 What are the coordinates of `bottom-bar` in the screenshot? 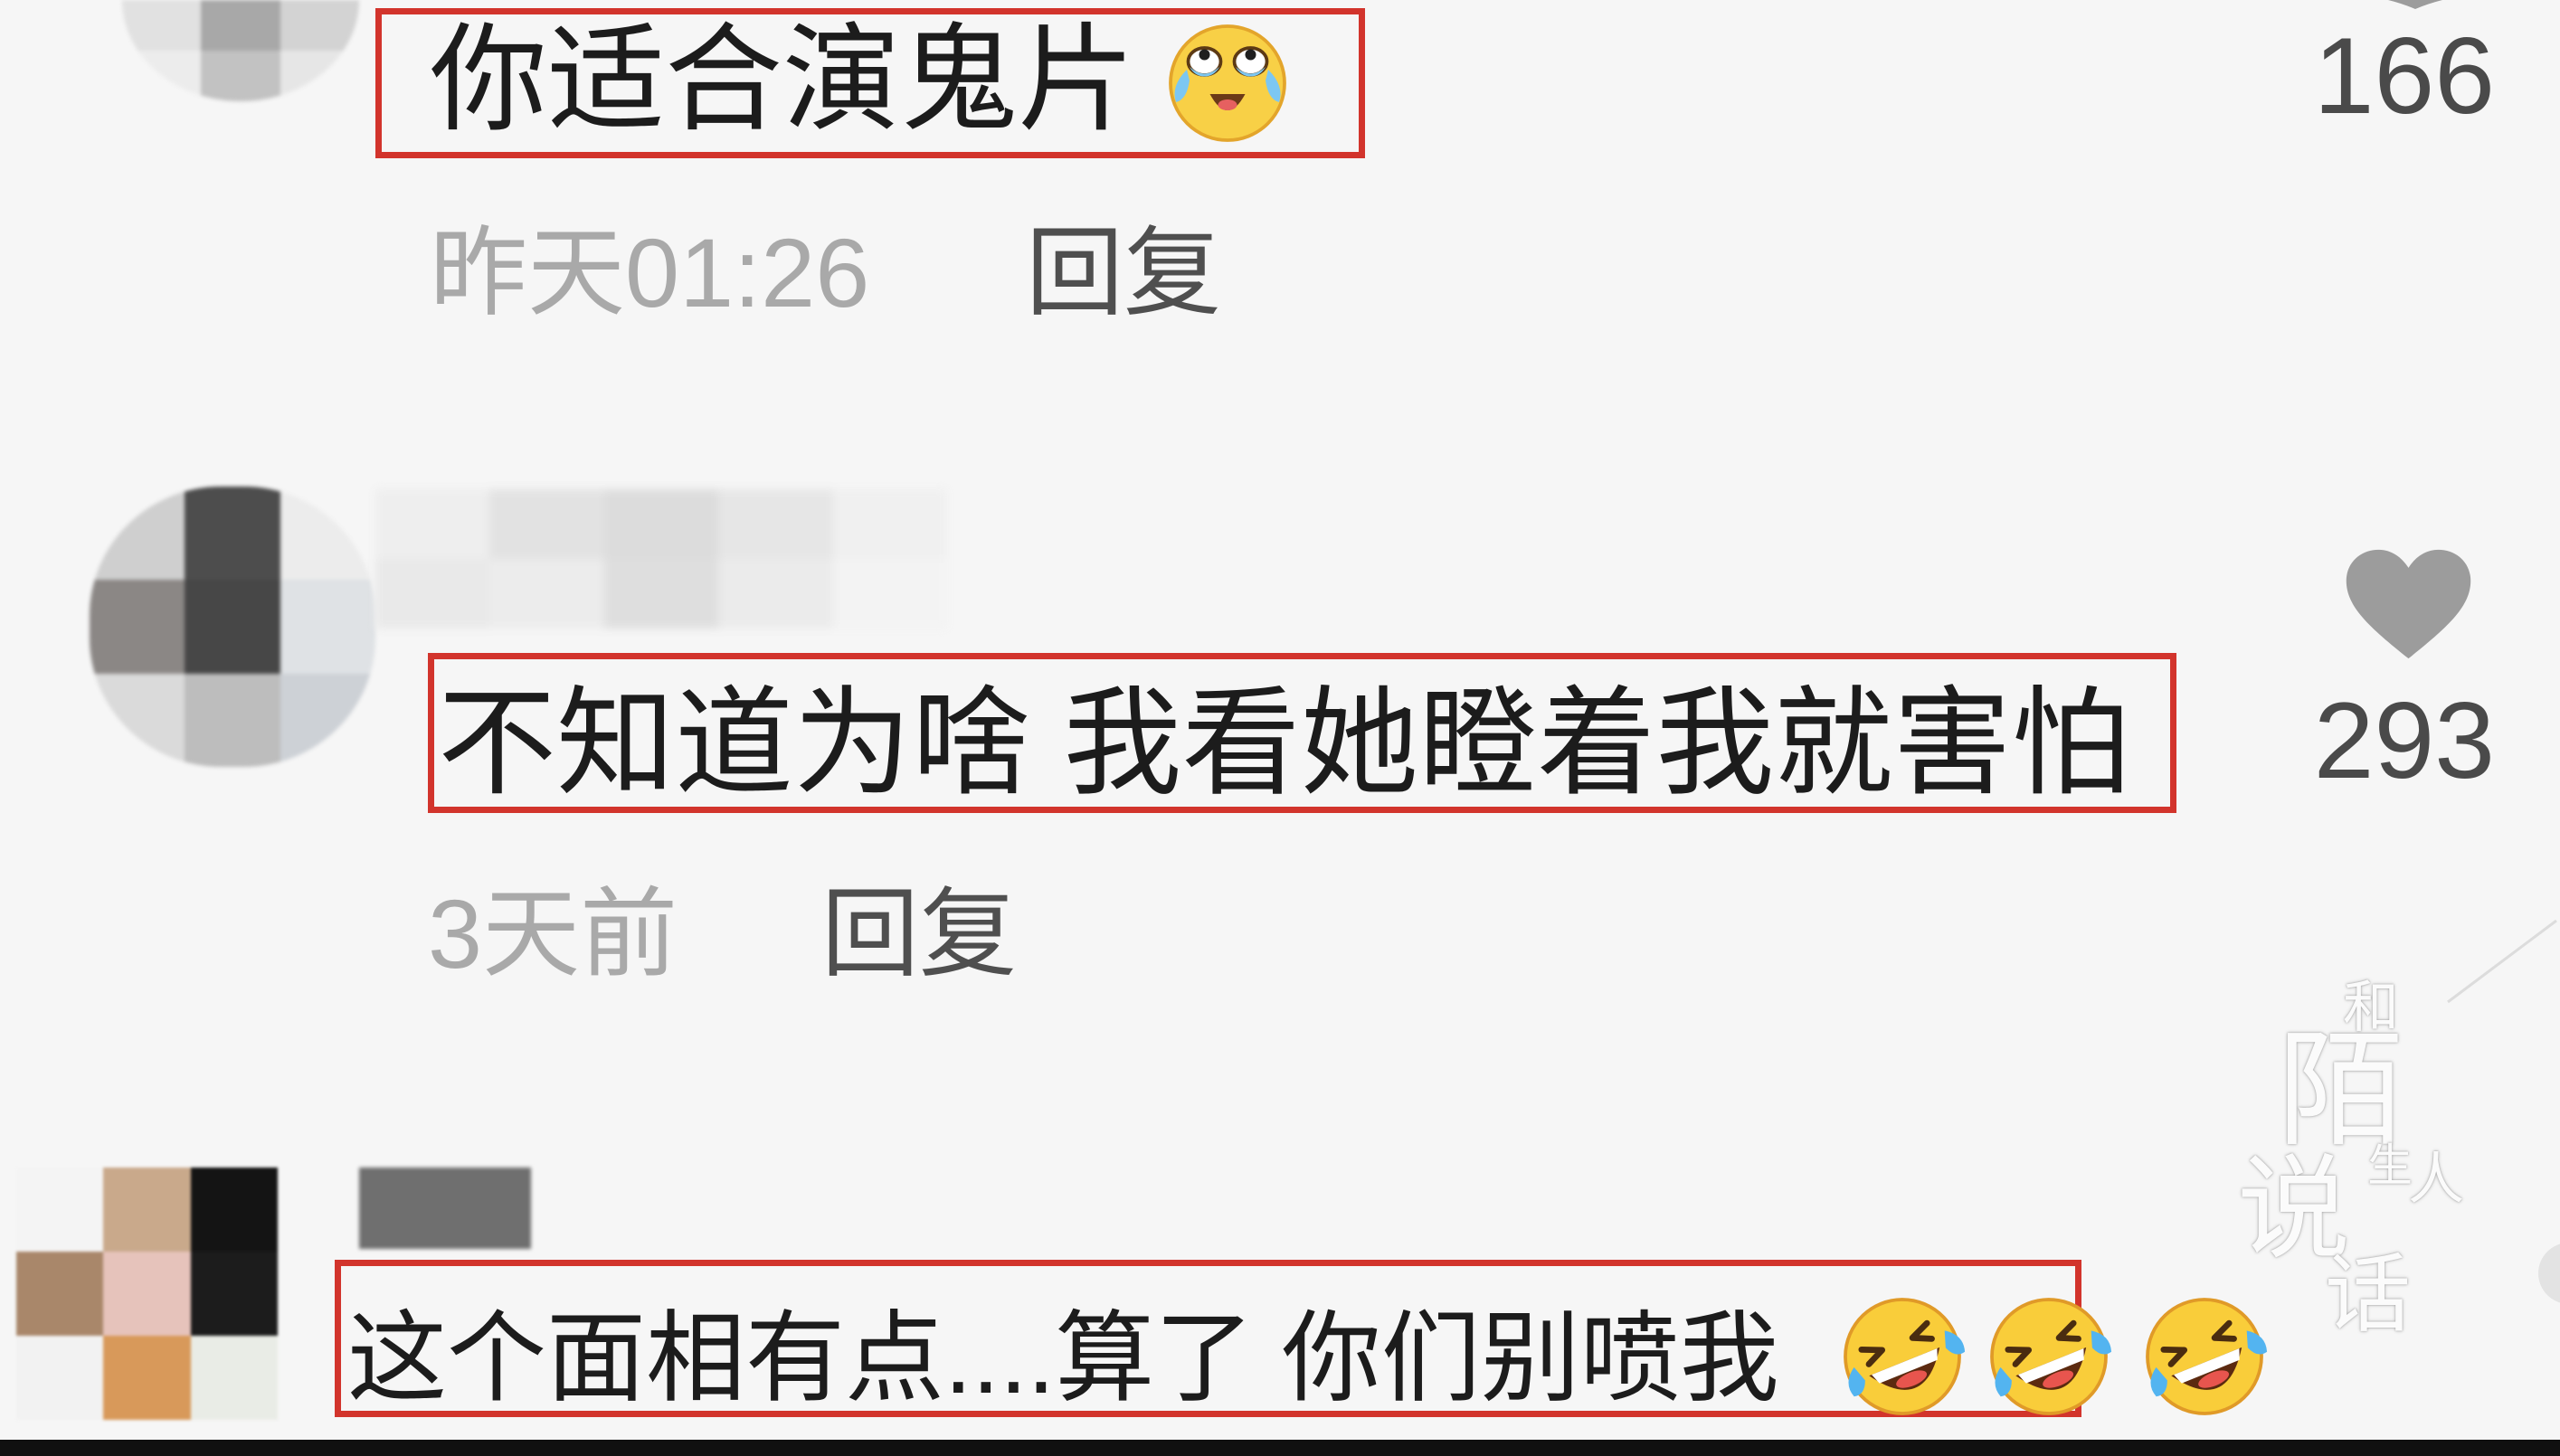 It's located at (1280, 1448).